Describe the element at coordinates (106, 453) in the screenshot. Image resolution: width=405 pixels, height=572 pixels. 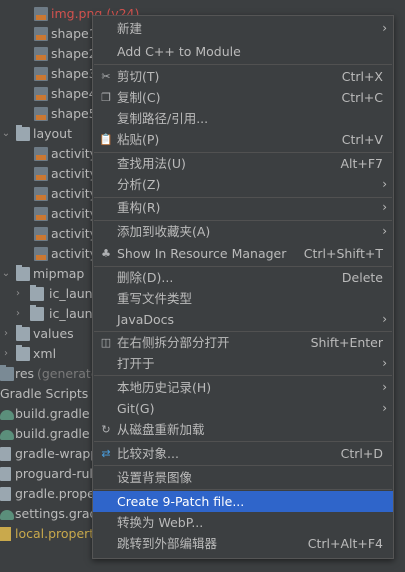
I see `compare-icon: ⇄` at that location.